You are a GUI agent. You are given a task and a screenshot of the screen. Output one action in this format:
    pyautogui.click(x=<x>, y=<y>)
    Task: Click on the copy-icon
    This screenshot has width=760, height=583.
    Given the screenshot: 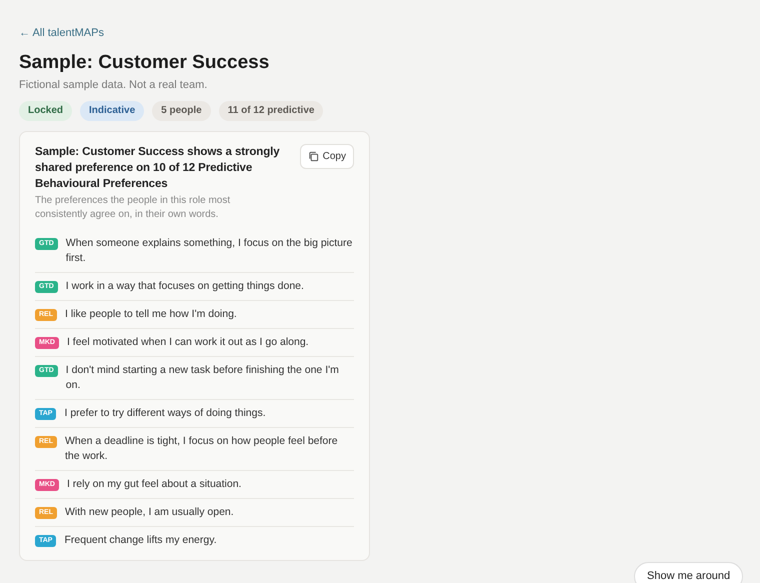 What is the action you would take?
    pyautogui.click(x=313, y=156)
    